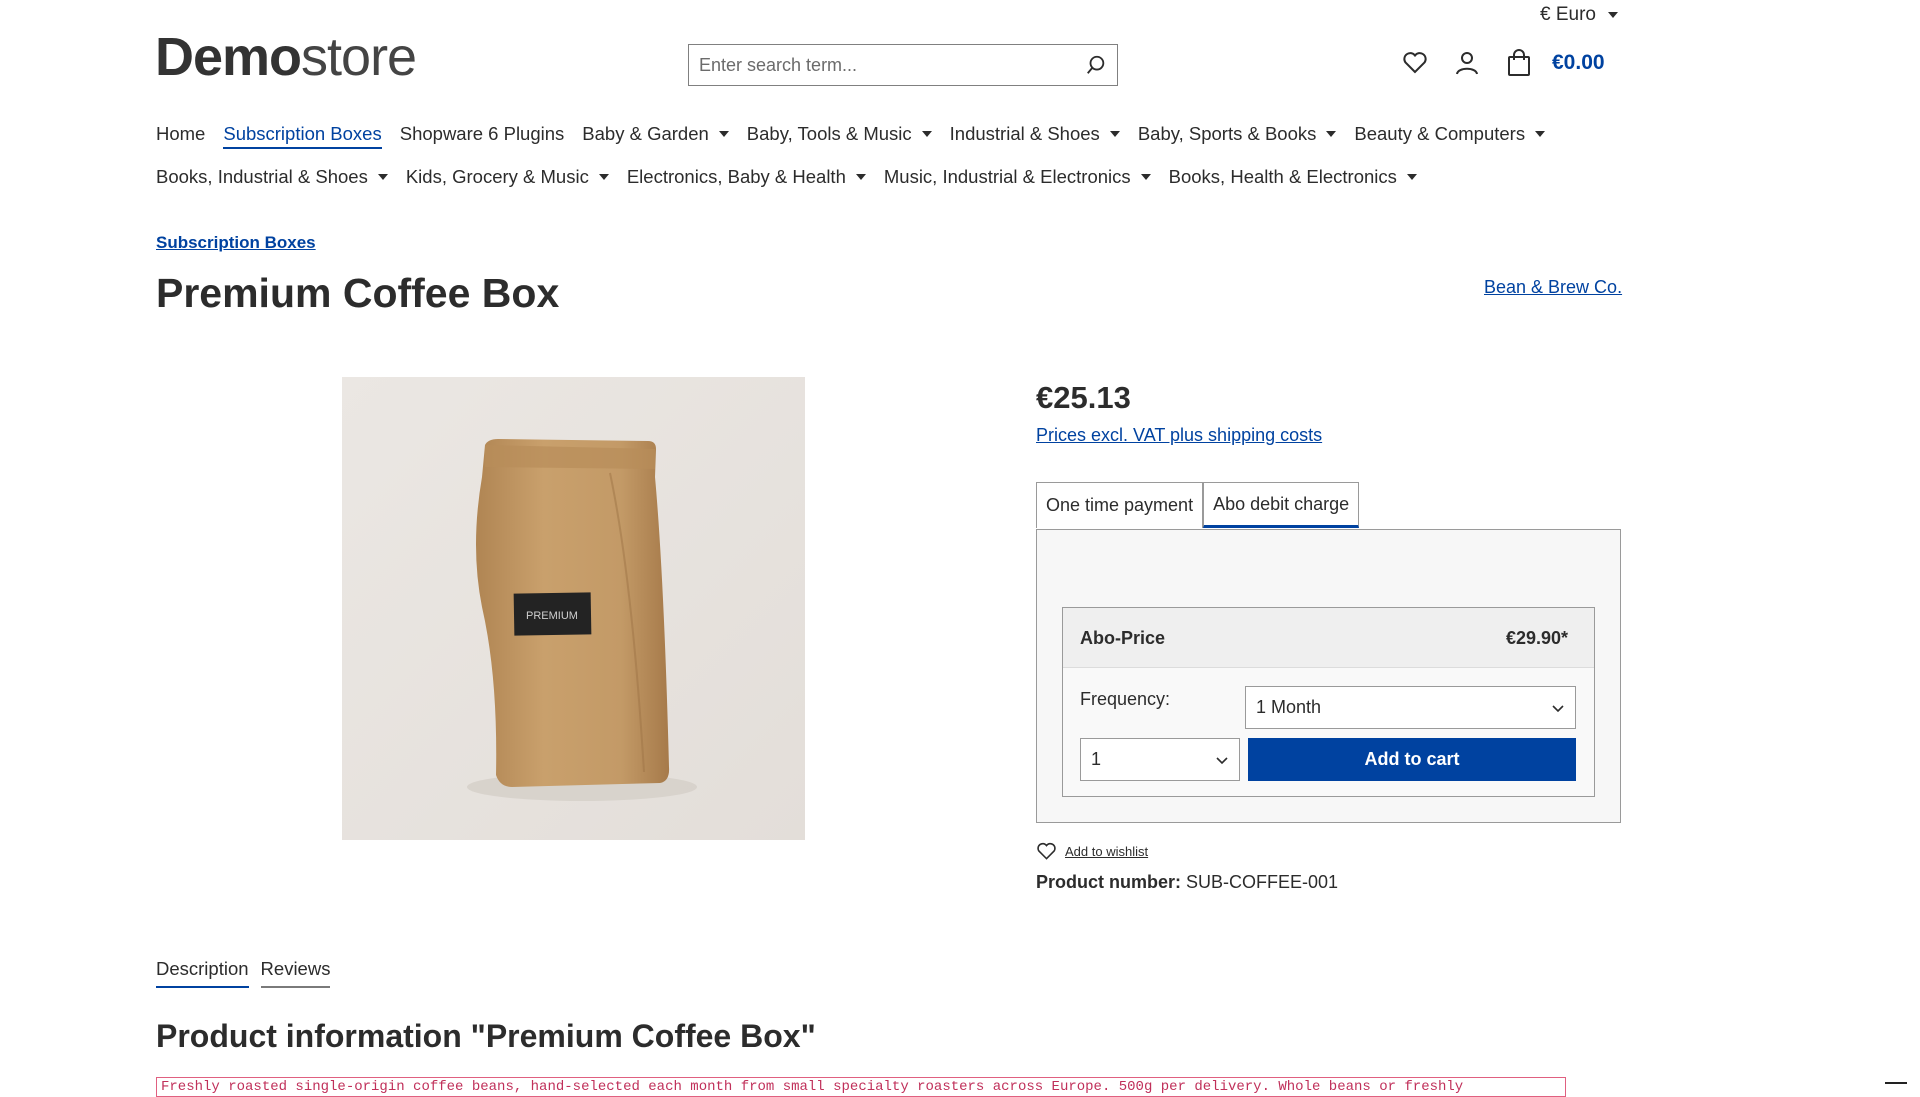 The width and height of the screenshot is (1920, 1097). I want to click on nav-item-home: Home, so click(180, 136).